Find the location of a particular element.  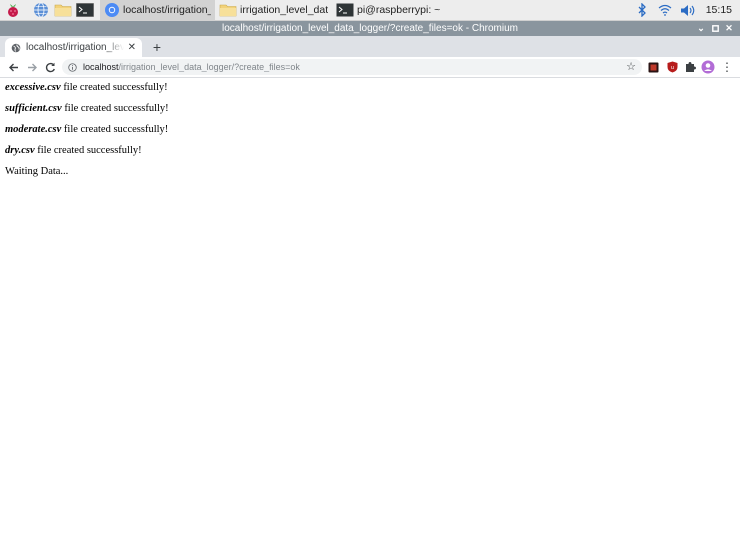

extension-red-square-icon is located at coordinates (653, 67).